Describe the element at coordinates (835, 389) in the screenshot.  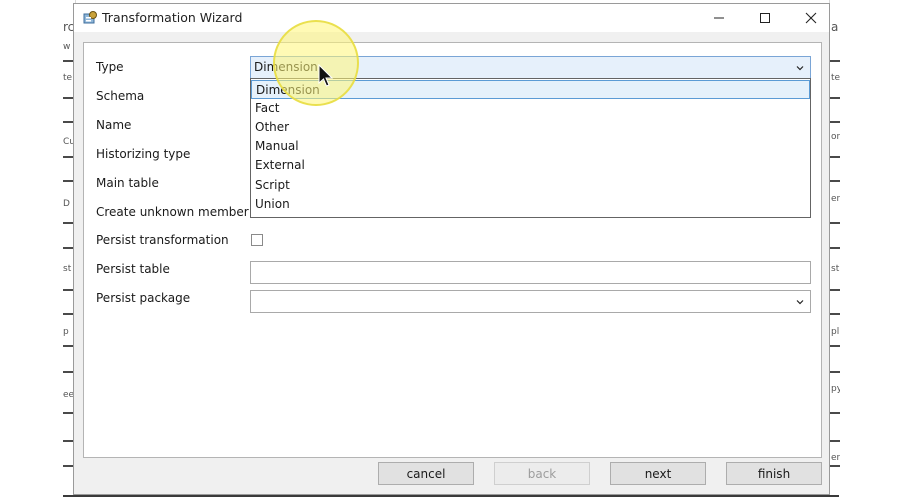
I see `background-text: py` at that location.